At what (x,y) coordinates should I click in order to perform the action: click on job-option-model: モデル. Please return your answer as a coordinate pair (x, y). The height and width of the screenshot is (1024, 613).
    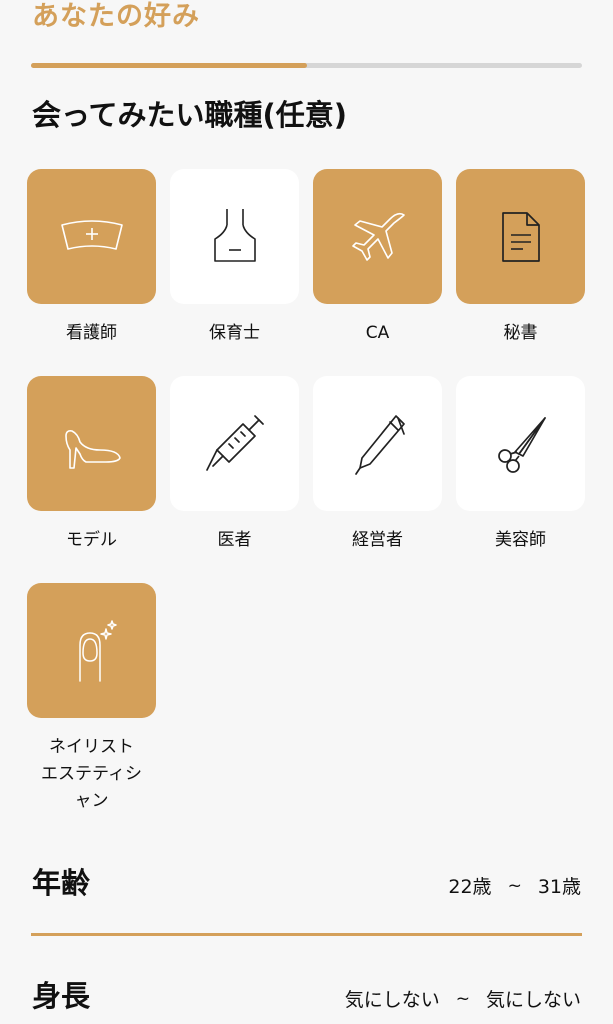
    Looking at the image, I should click on (91, 479).